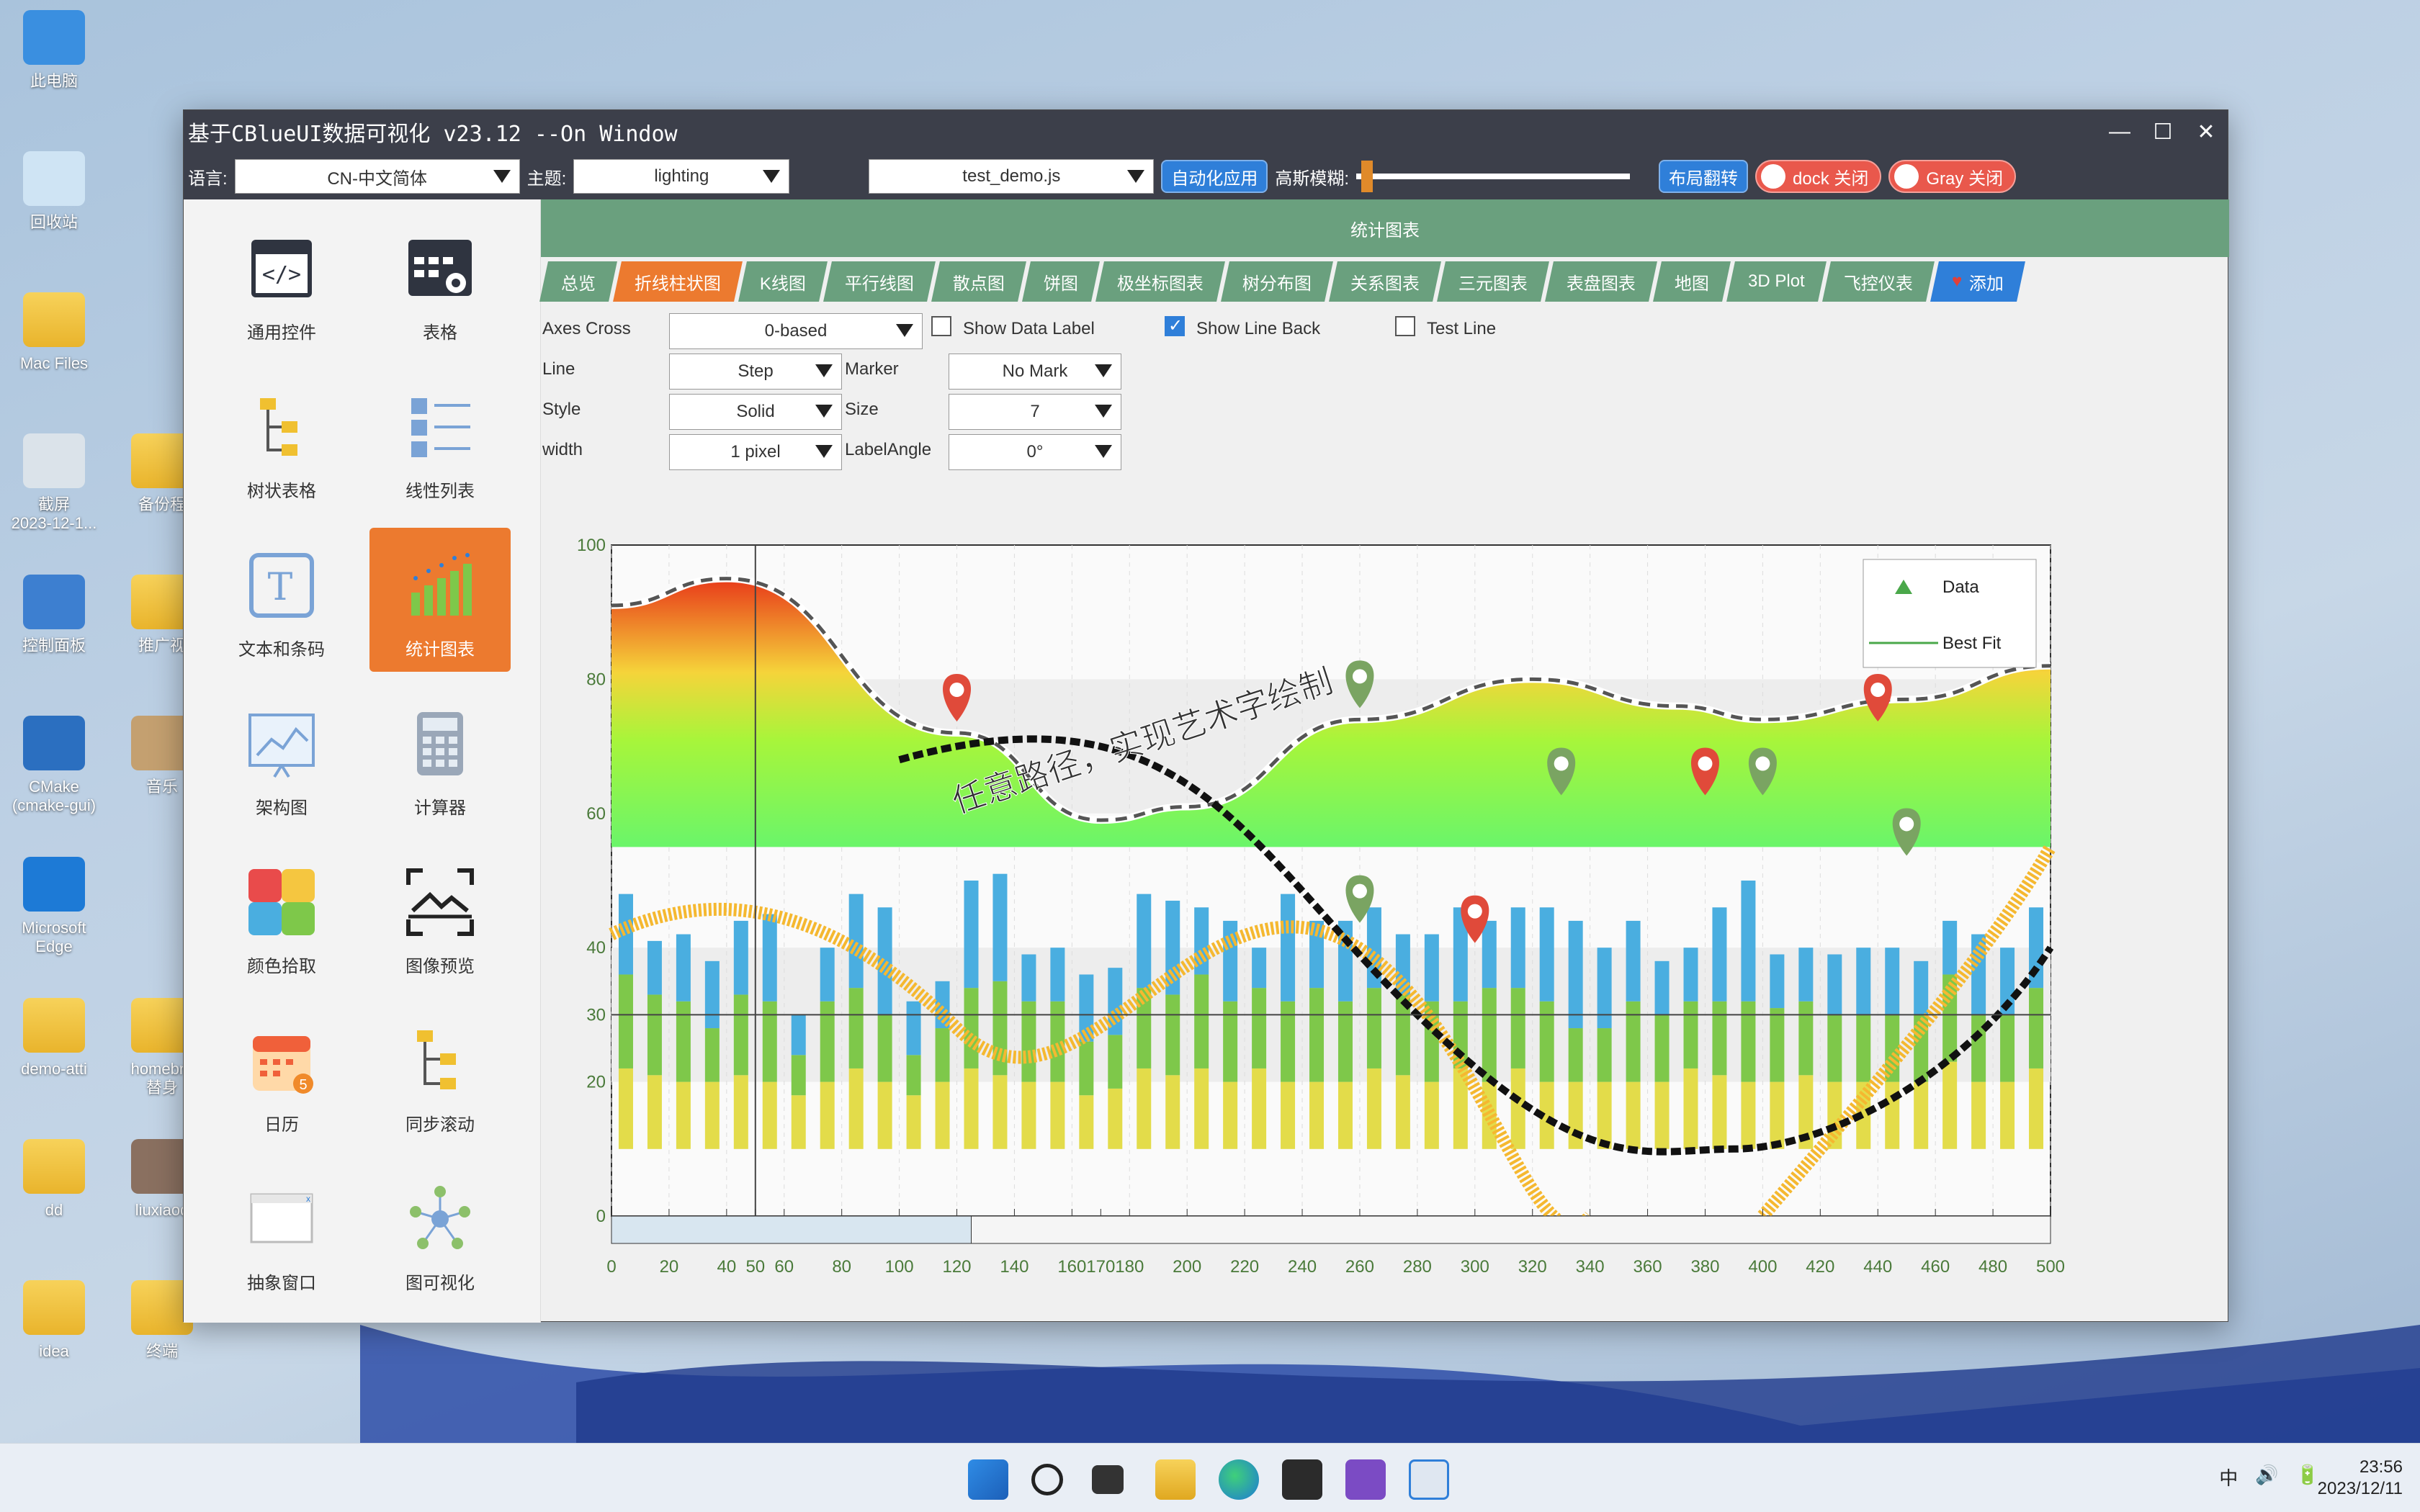  What do you see at coordinates (54, 1179) in the screenshot?
I see `desktop-icon: dd` at bounding box center [54, 1179].